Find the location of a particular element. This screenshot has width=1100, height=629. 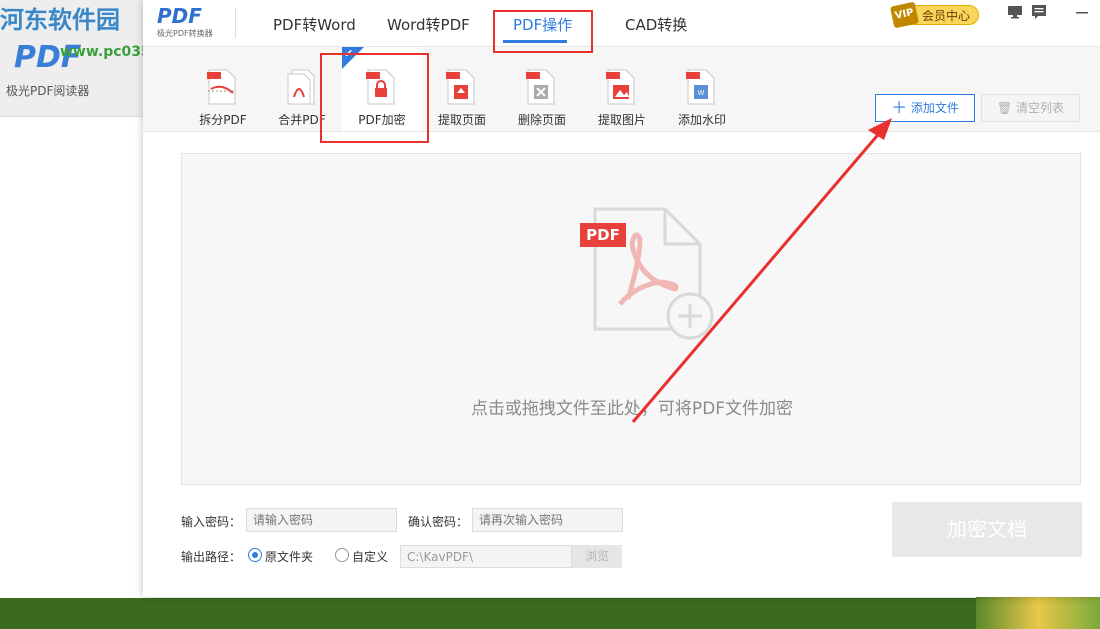

split-pdf-icon is located at coordinates (221, 87).